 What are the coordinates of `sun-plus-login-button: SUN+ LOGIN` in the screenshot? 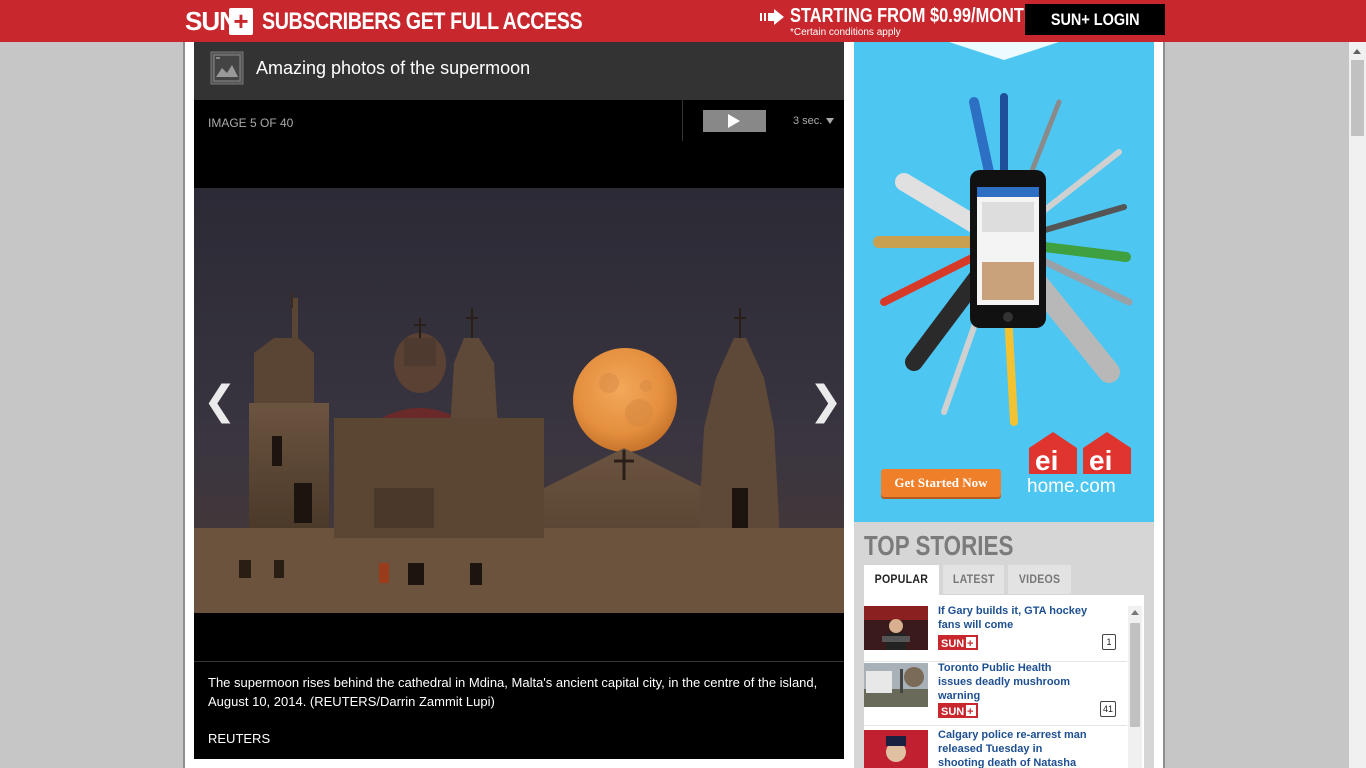 It's located at (1095, 19).